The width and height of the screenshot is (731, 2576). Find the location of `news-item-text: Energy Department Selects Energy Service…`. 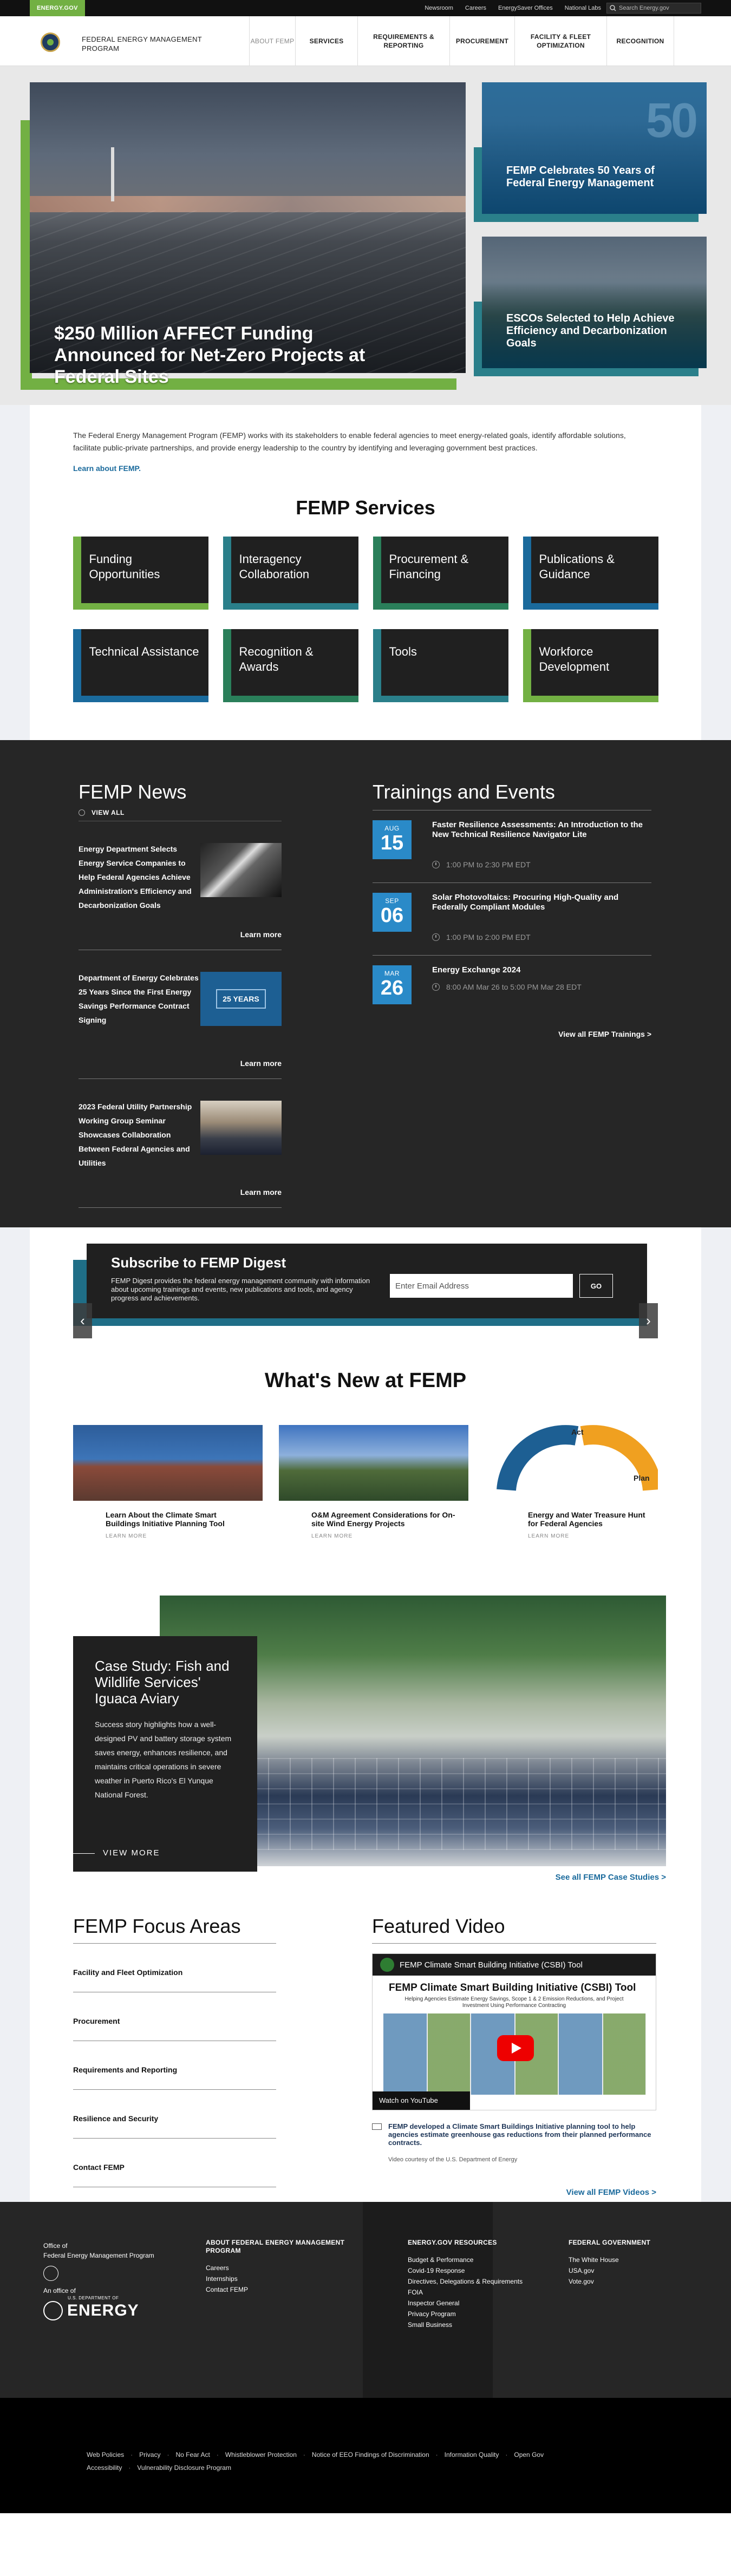

news-item-text: Energy Department Selects Energy Service… is located at coordinates (139, 877).